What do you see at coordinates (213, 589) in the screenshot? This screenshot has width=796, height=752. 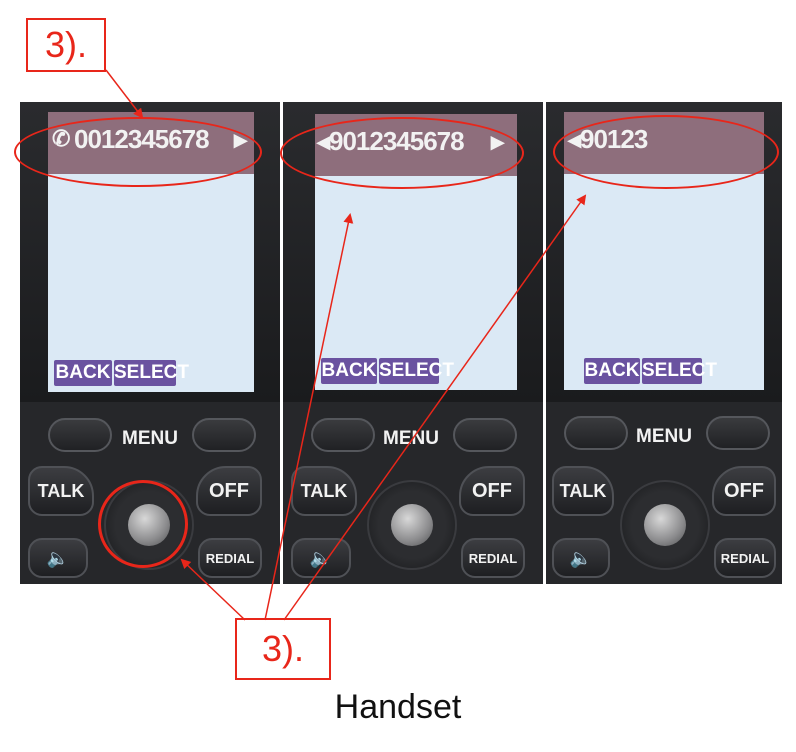 I see `arrow-to-nav-button` at bounding box center [213, 589].